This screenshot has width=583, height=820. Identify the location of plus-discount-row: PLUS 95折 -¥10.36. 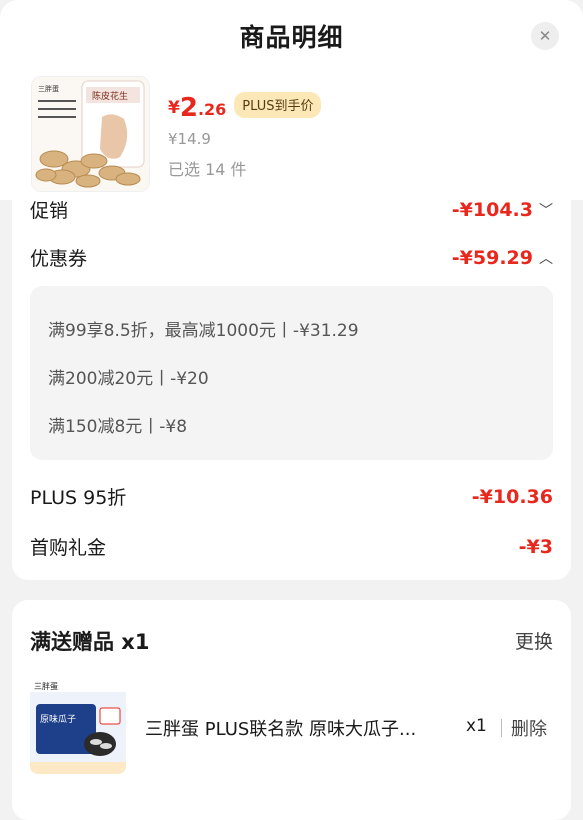
(291, 496).